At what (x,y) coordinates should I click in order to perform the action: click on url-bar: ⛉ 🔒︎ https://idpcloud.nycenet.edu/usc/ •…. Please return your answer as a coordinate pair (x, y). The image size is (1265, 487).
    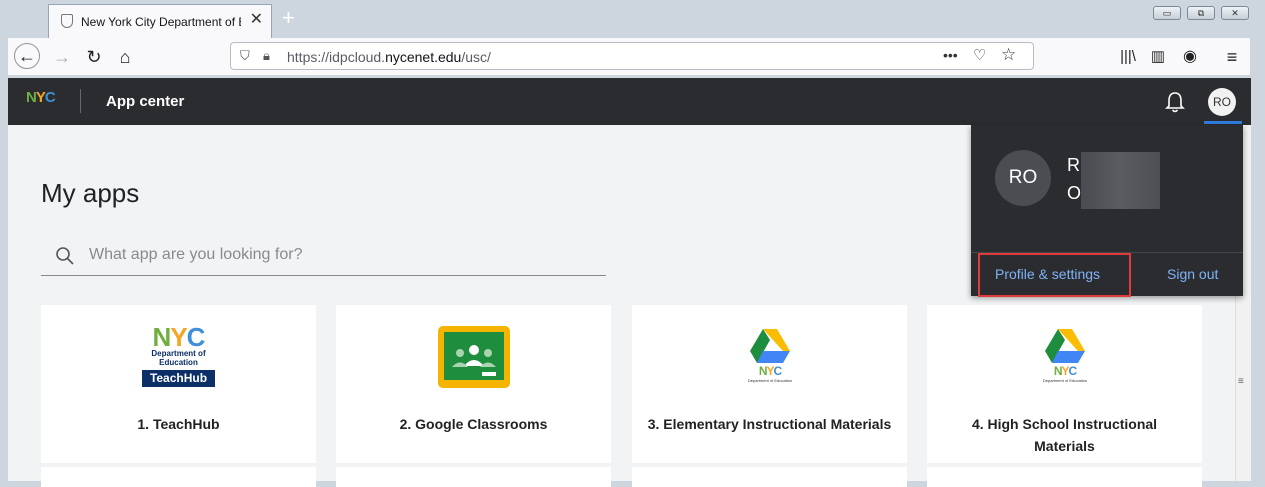
    Looking at the image, I should click on (632, 56).